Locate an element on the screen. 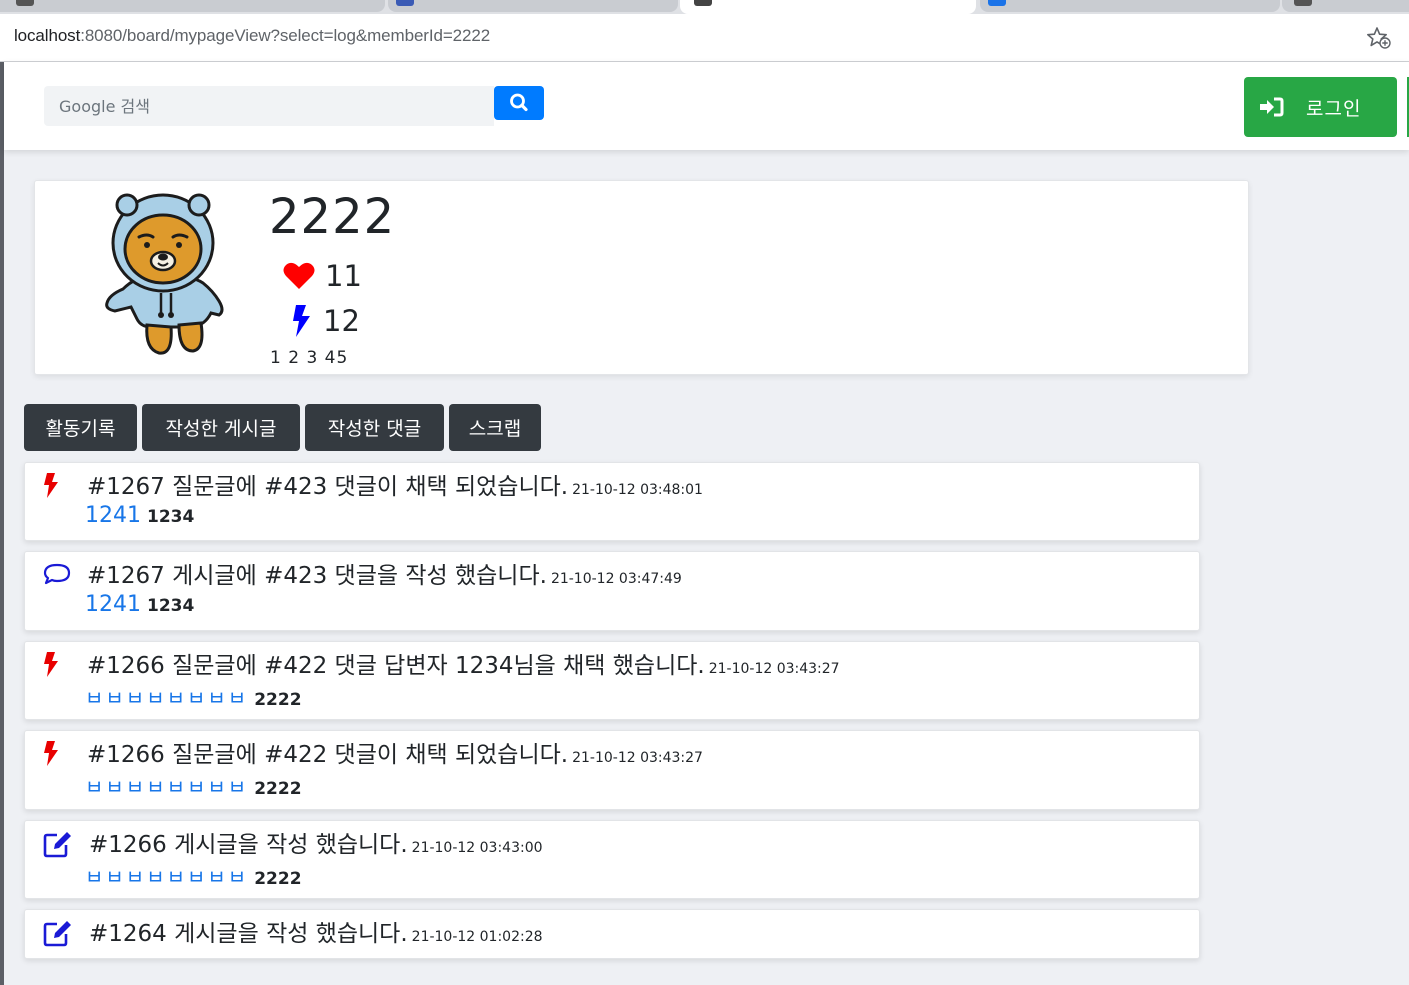 This screenshot has width=1409, height=985. member-id: 2222 is located at coordinates (332, 217).